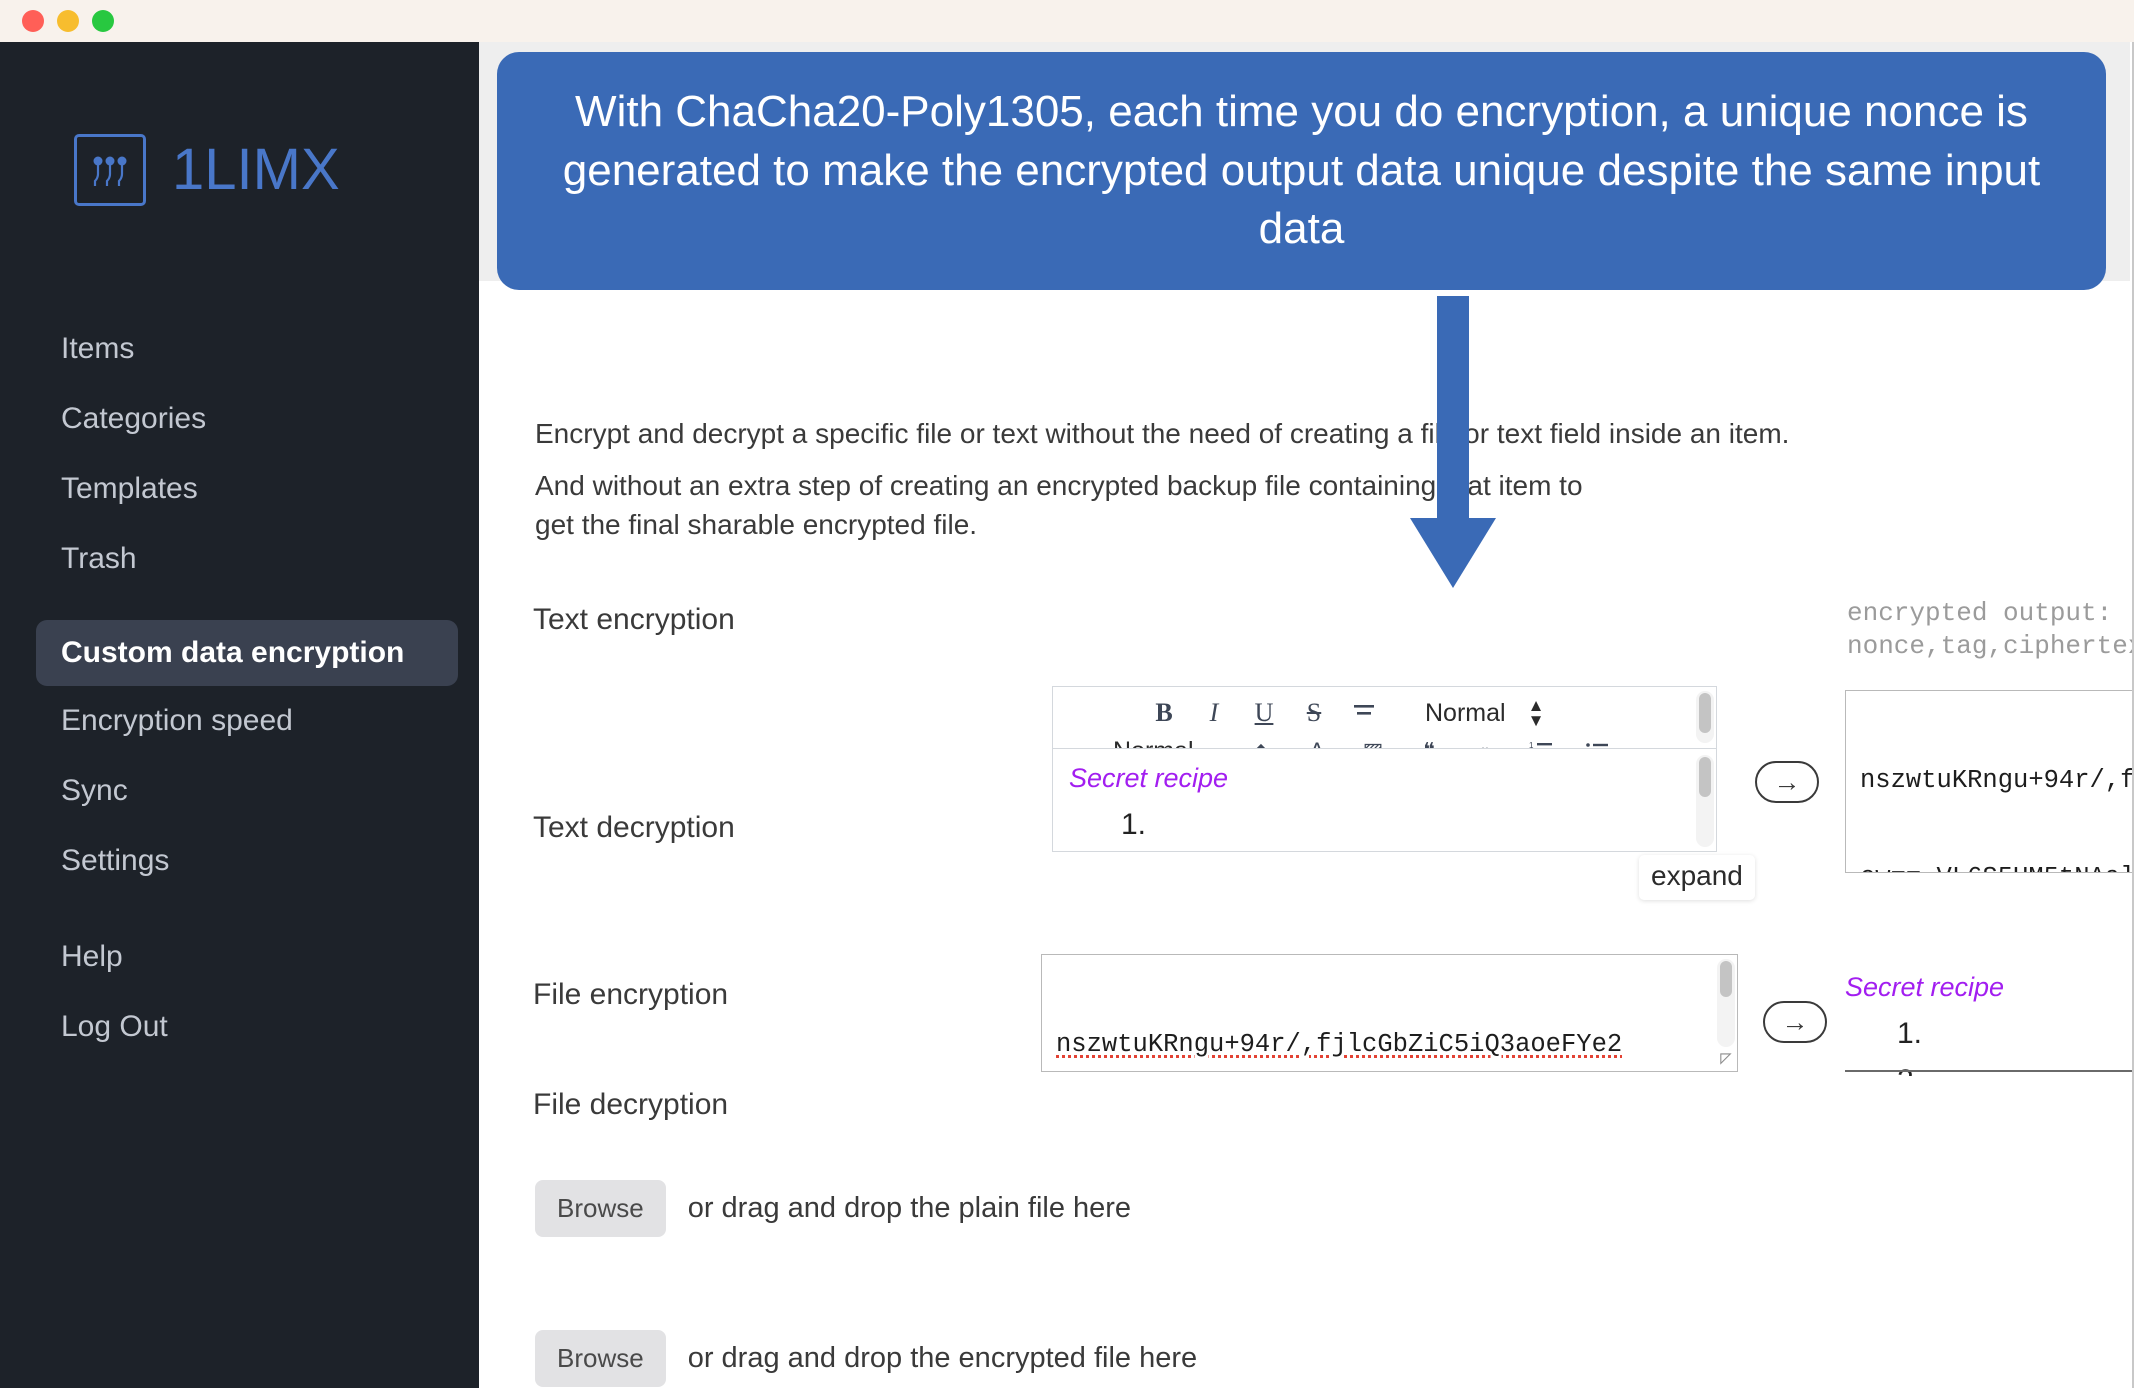 The height and width of the screenshot is (1388, 2134). What do you see at coordinates (1373, 744) in the screenshot?
I see `highlight-icon: ▨` at bounding box center [1373, 744].